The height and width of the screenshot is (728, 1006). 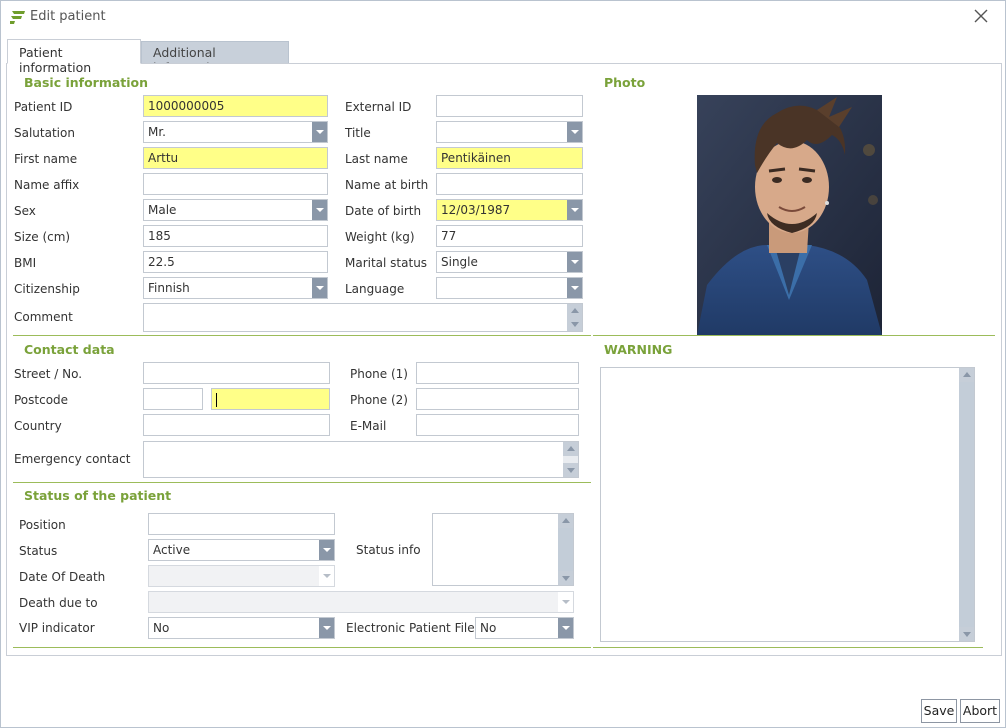 What do you see at coordinates (68, 16) in the screenshot?
I see `window-title: Edit patient` at bounding box center [68, 16].